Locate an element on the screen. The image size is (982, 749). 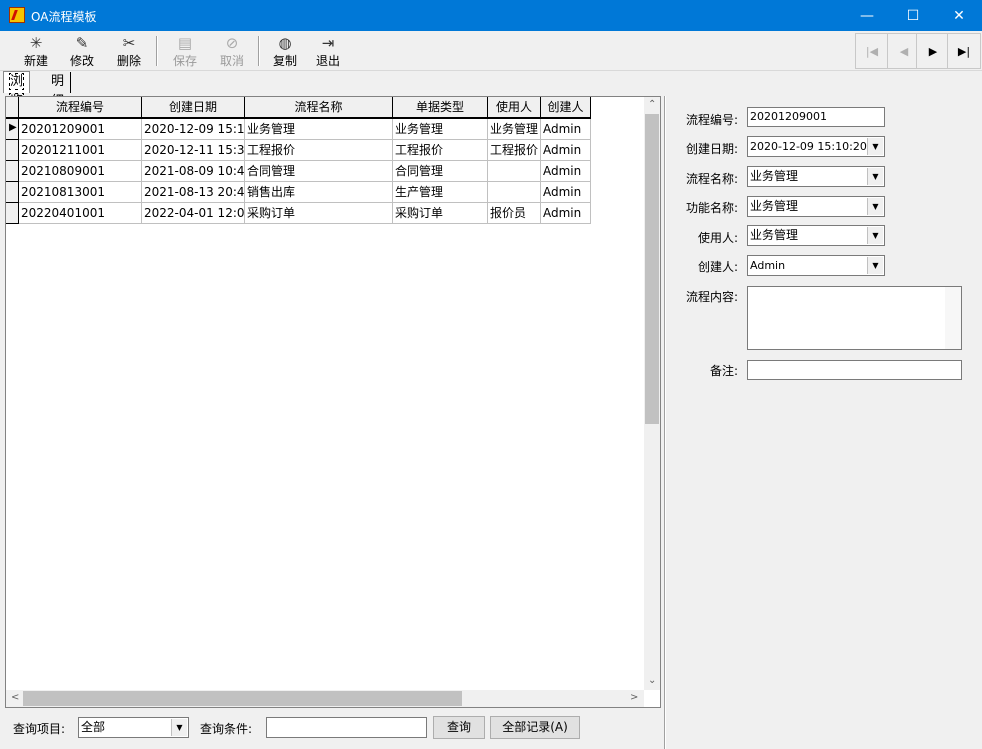
grid-cell: 2020-12-09 15:10 is located at coordinates (193, 129).